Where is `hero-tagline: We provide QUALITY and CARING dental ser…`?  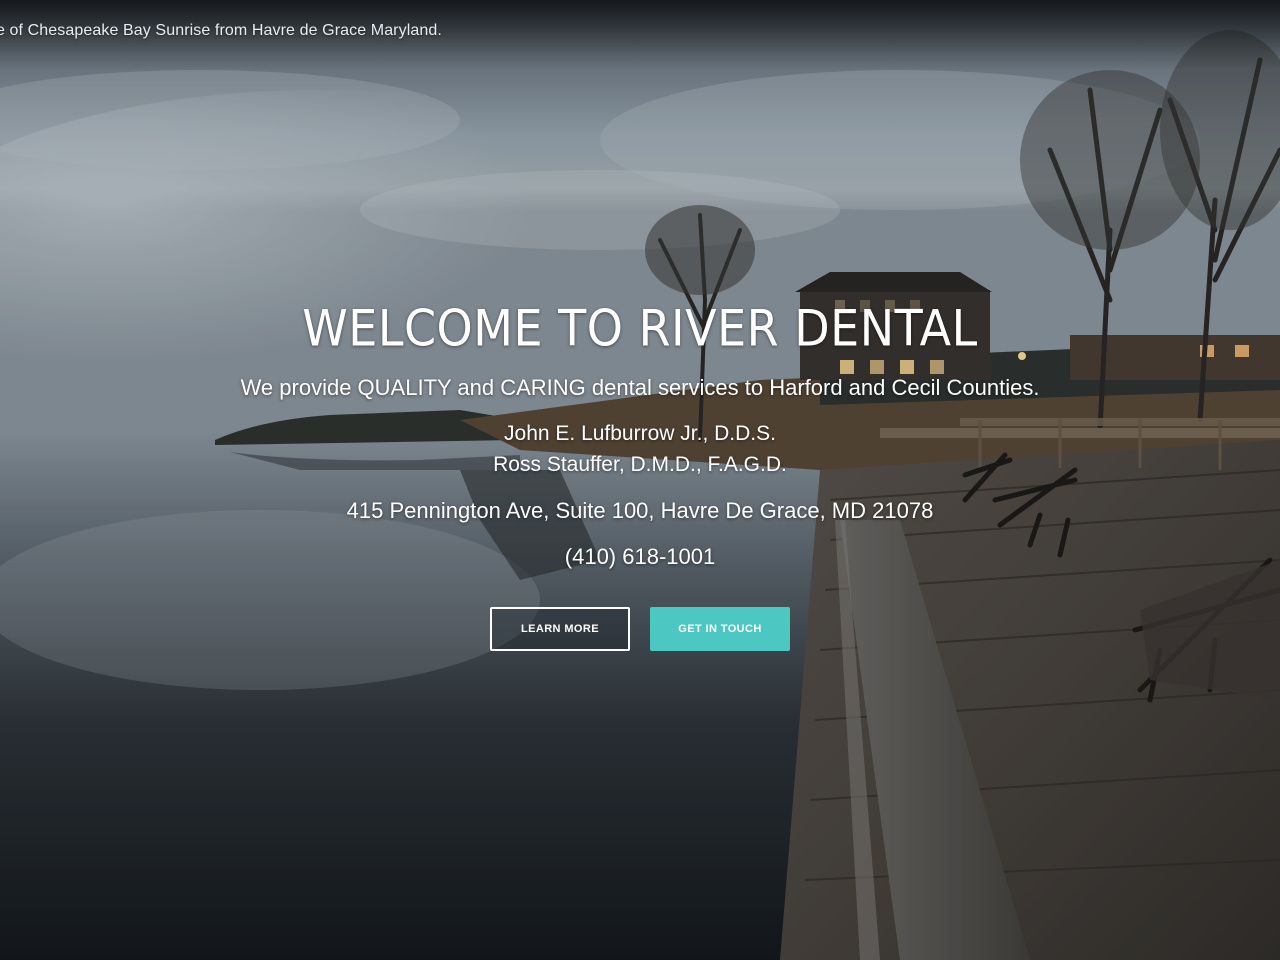 hero-tagline: We provide QUALITY and CARING dental ser… is located at coordinates (640, 387).